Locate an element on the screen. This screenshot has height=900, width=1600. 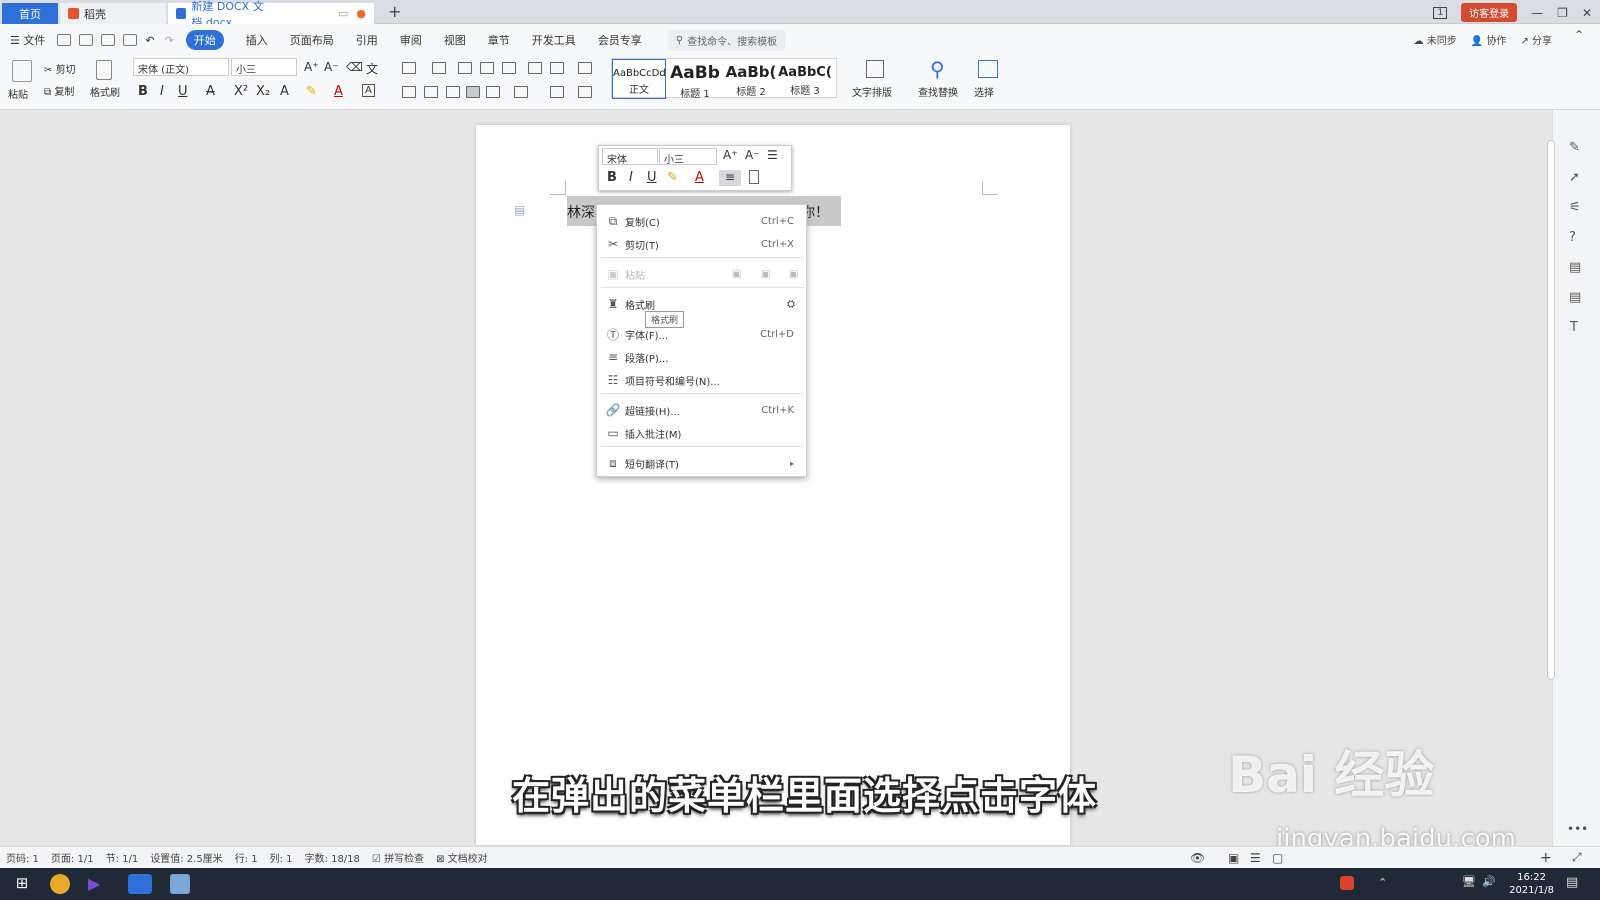
fullscreen-icon: ⤢ is located at coordinates (1577, 857).